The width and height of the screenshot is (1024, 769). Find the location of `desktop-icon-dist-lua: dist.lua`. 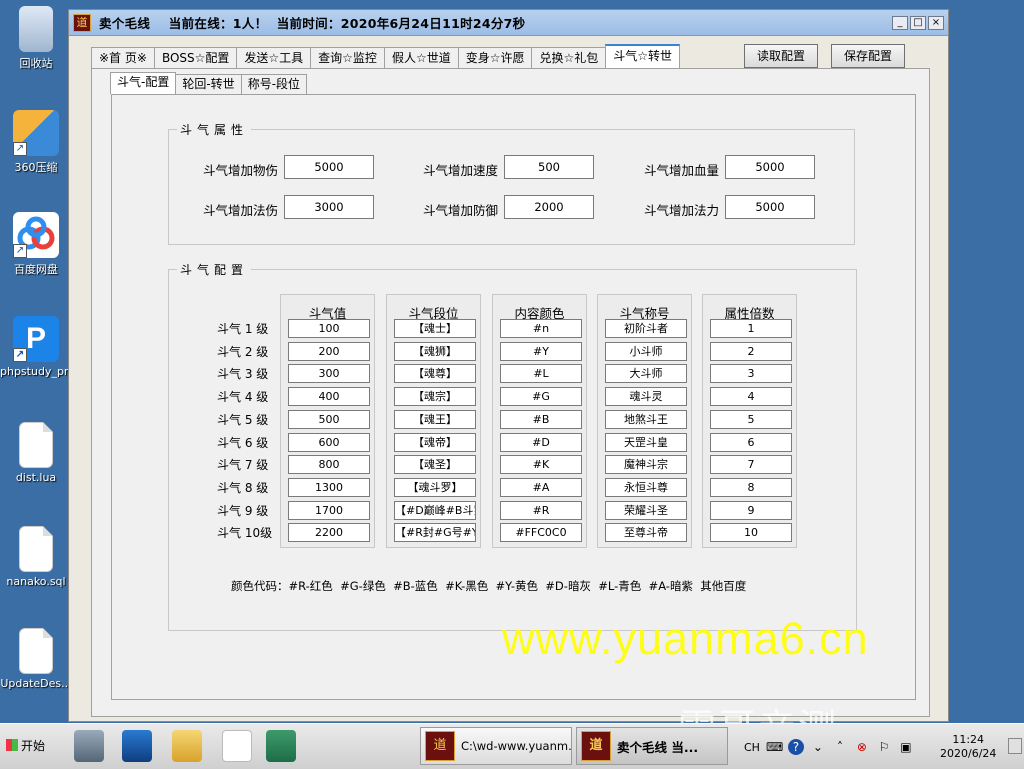

desktop-icon-dist-lua: dist.lua is located at coordinates (36, 453).